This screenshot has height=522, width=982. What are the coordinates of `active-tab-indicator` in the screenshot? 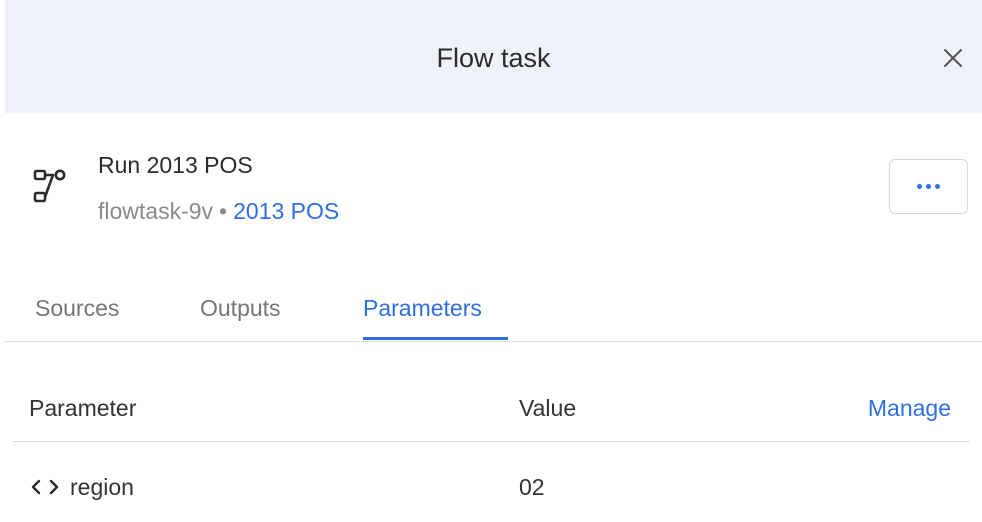 It's located at (435, 338).